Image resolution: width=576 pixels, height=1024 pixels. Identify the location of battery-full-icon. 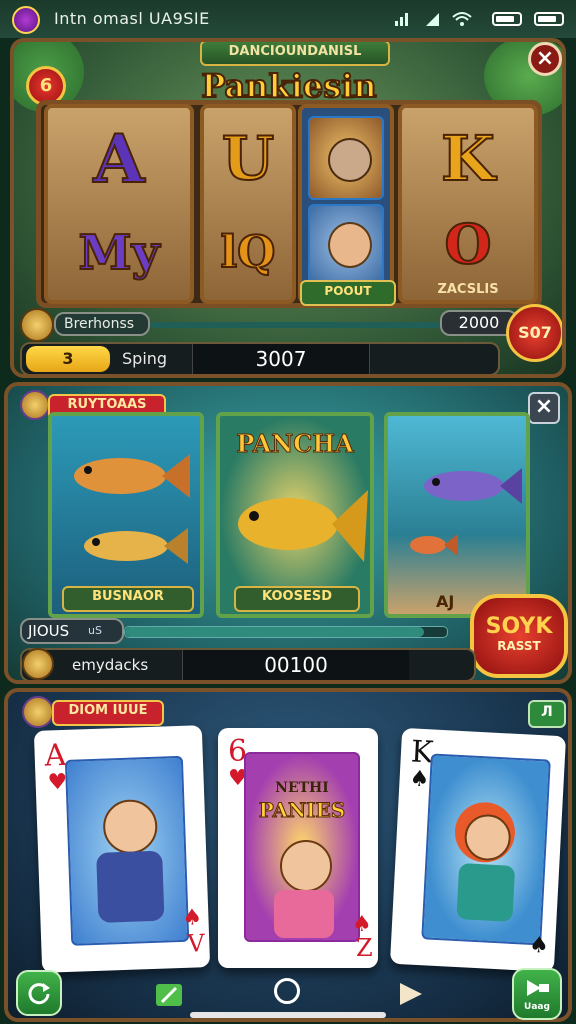
(549, 19).